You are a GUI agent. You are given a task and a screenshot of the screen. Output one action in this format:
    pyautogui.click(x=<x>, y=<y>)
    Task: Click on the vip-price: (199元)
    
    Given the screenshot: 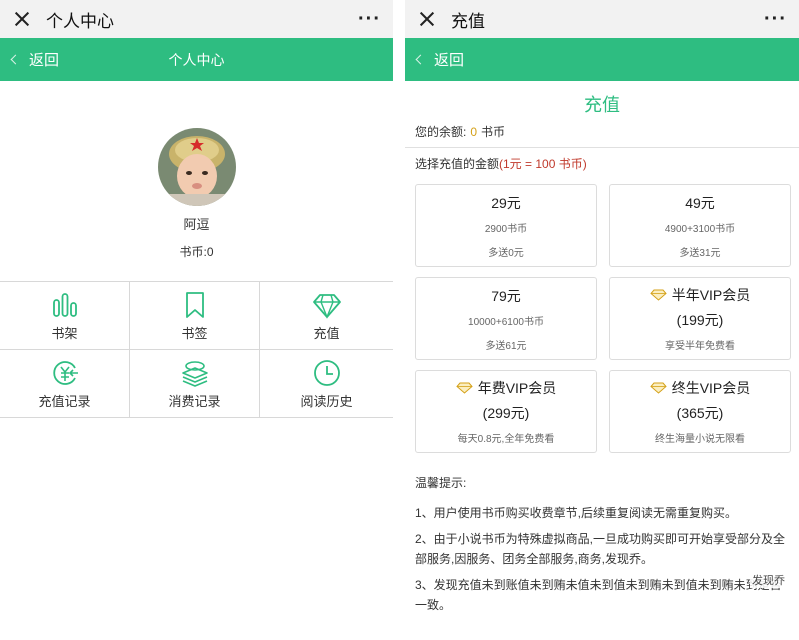 What is the action you would take?
    pyautogui.click(x=700, y=320)
    